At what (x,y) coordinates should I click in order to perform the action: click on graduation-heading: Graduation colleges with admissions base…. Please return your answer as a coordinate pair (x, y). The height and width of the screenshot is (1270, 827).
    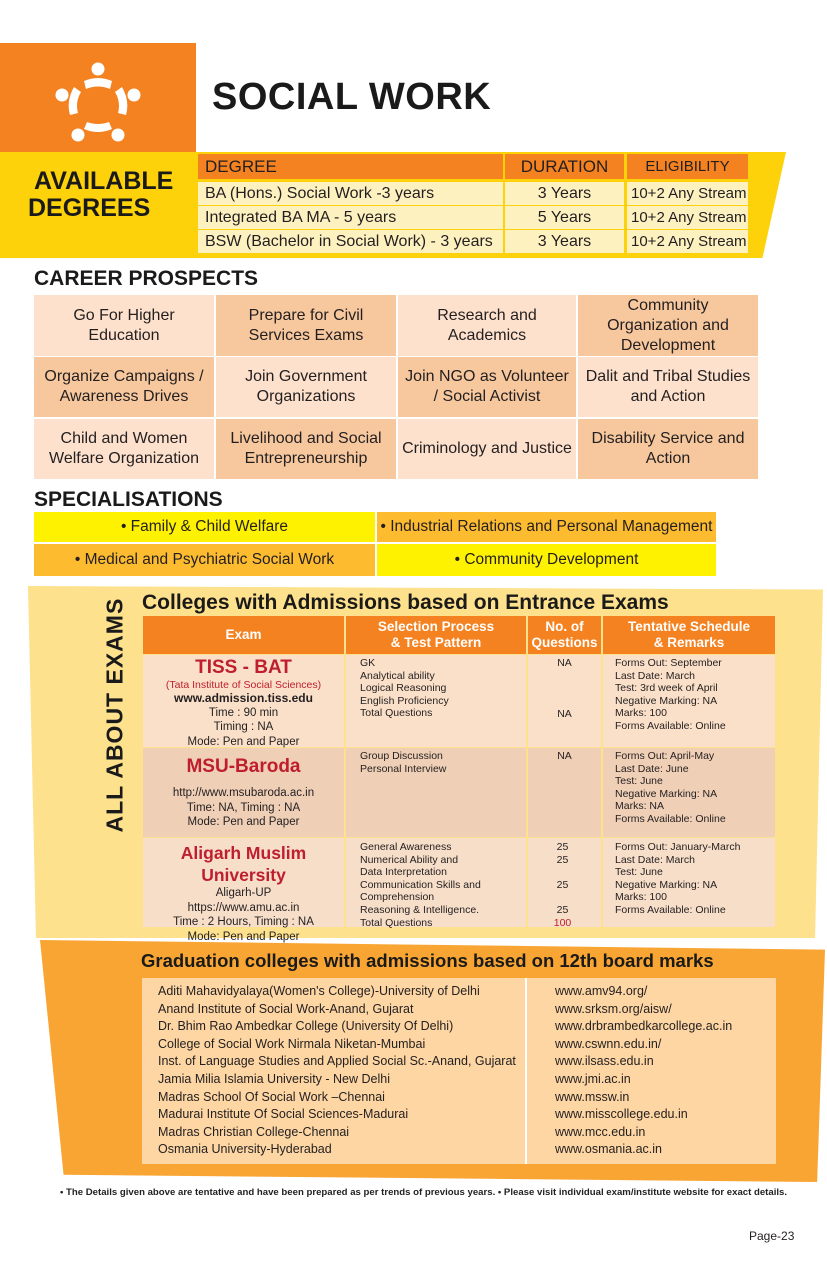
    Looking at the image, I should click on (427, 960).